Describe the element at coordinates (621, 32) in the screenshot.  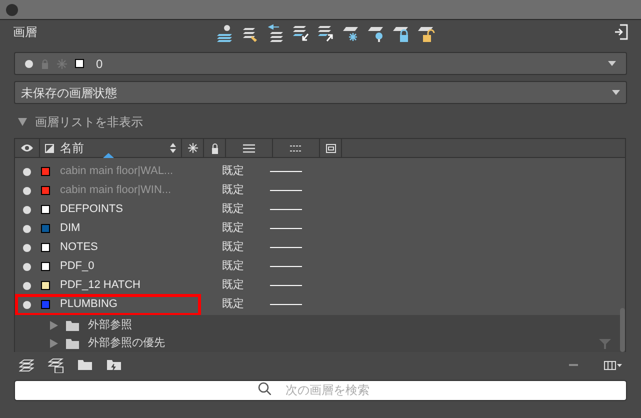
I see `exit-icon` at that location.